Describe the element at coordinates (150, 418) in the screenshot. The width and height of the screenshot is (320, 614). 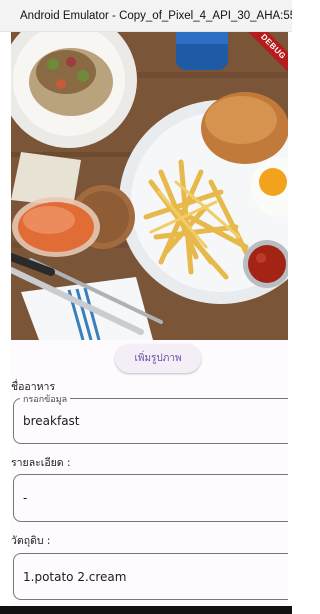
I see `food-name-field: กรอกข้อมูล breakfast` at that location.